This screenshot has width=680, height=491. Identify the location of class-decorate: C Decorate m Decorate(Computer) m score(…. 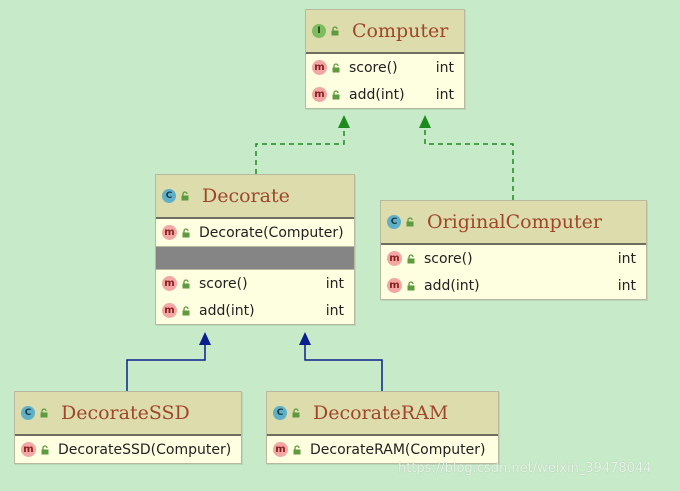
(255, 249).